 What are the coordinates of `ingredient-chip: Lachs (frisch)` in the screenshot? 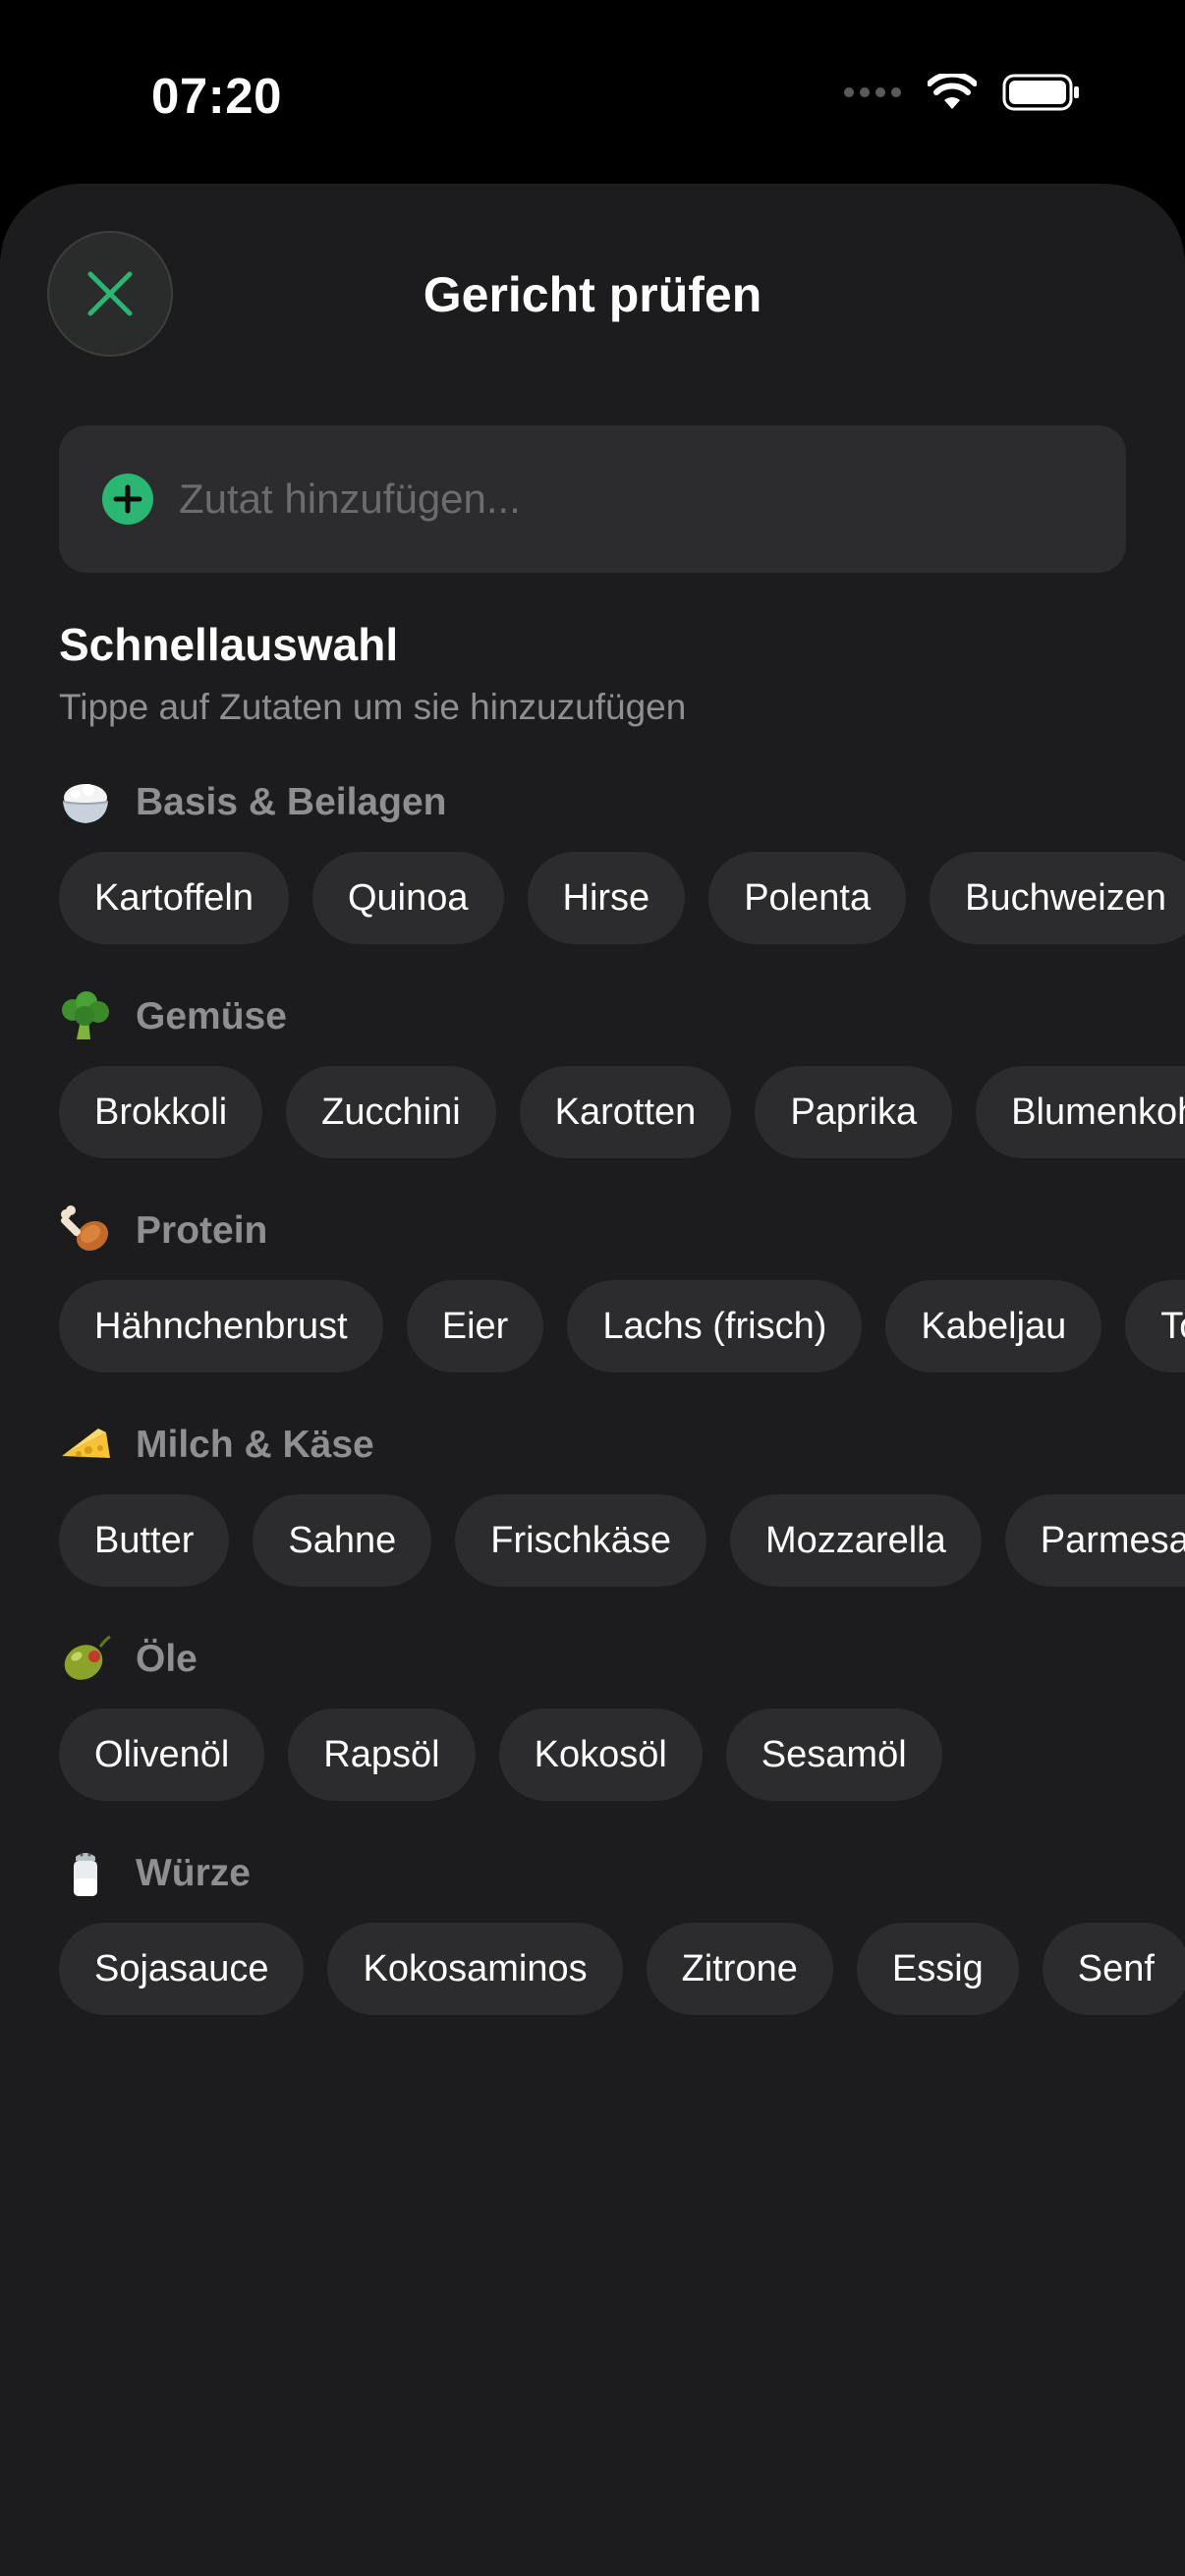 It's located at (715, 1326).